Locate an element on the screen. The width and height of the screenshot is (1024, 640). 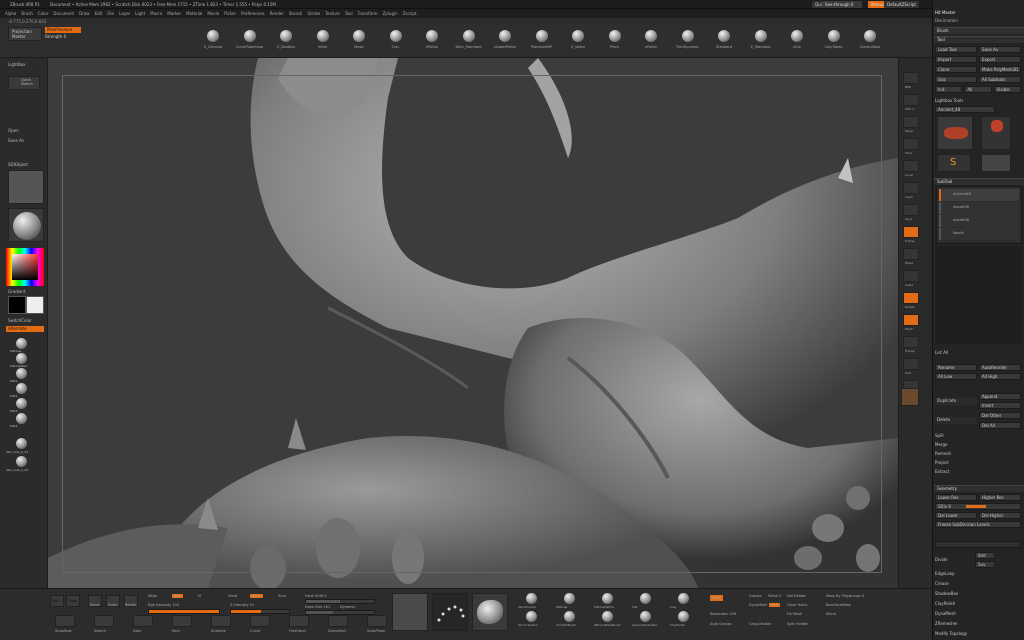
subtool-item: mouth08 is located at coordinates (979, 221).